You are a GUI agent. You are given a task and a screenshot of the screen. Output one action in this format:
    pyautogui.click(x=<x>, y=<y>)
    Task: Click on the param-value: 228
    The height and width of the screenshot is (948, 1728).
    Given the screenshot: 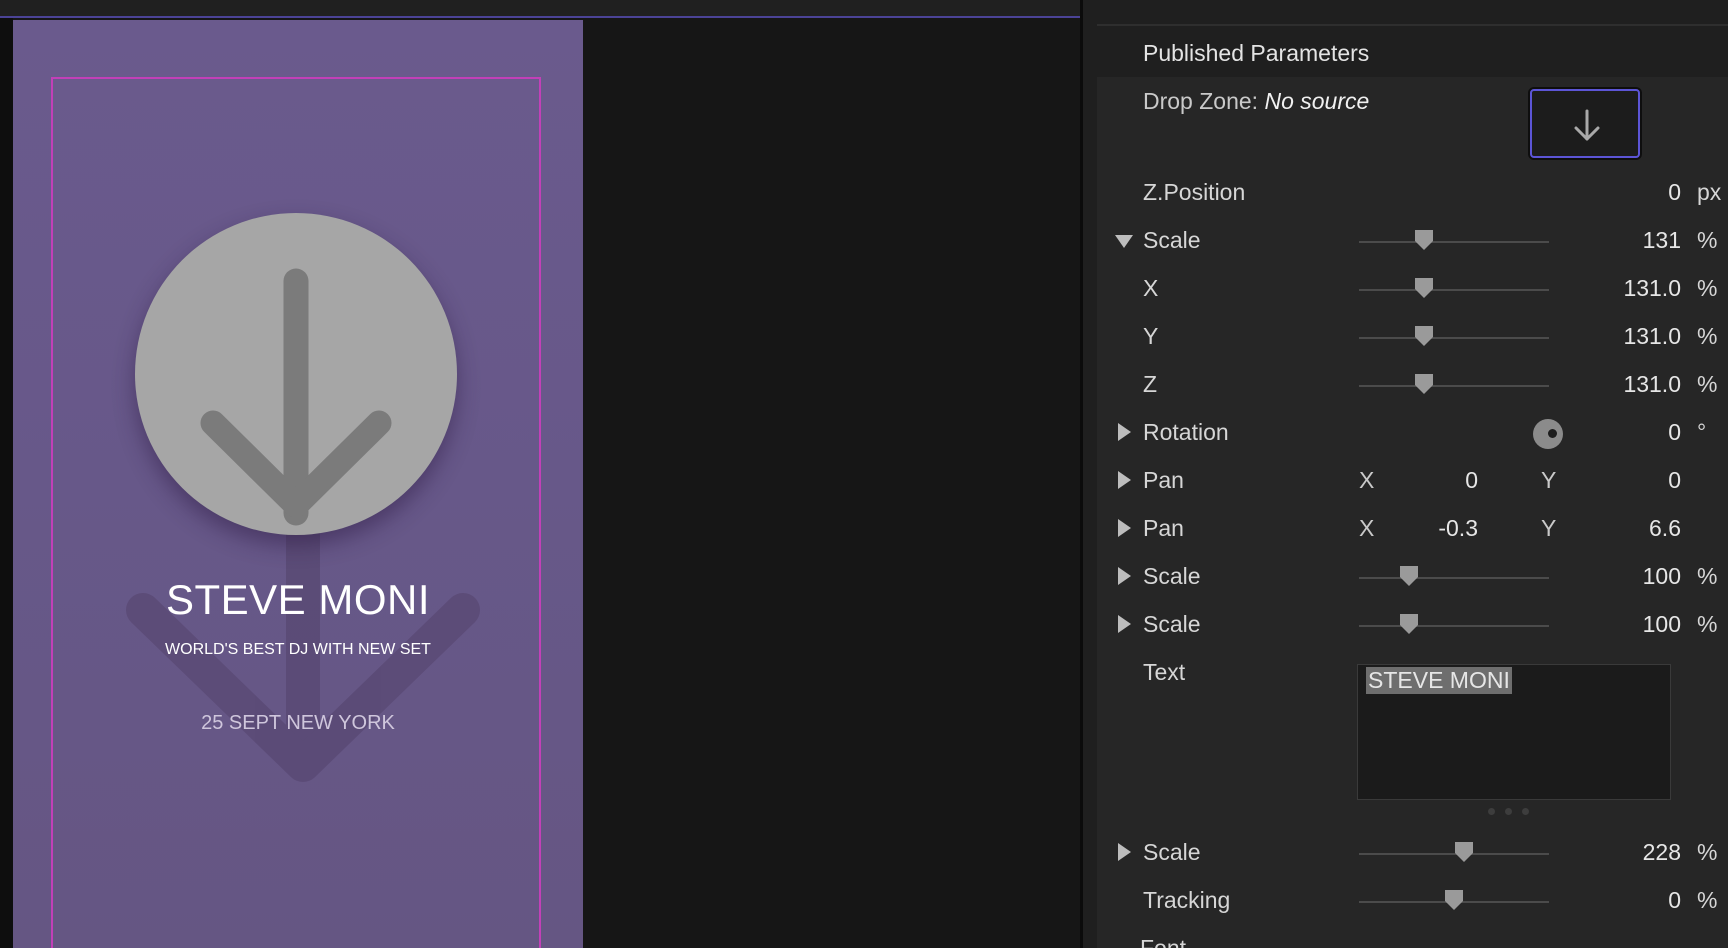 What is the action you would take?
    pyautogui.click(x=1662, y=852)
    